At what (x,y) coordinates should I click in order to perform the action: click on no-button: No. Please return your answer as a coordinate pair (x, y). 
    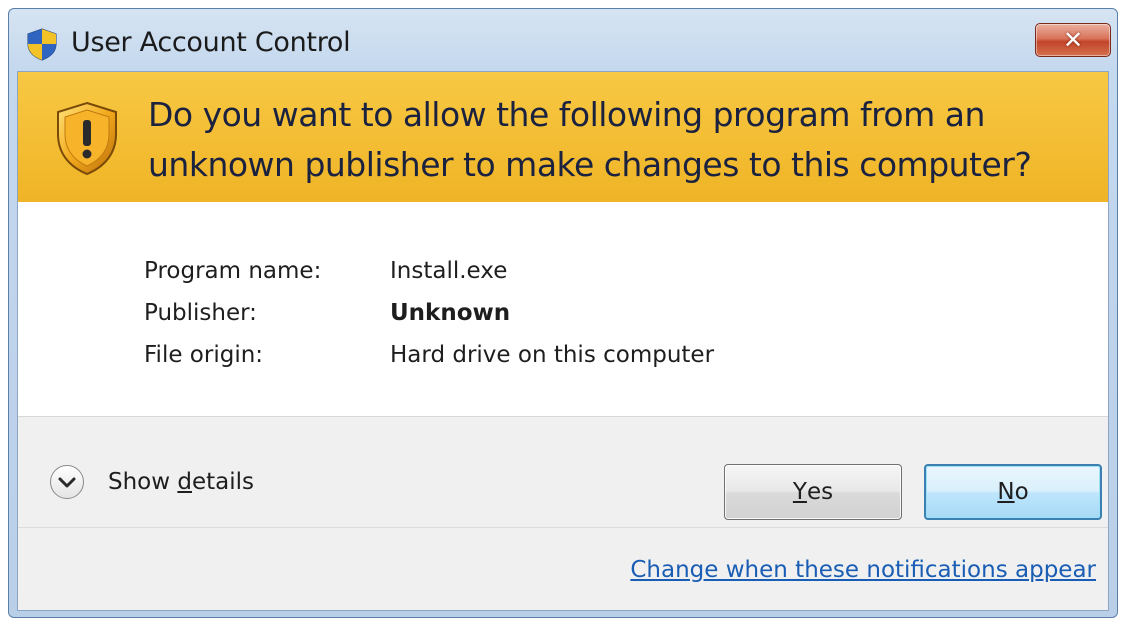
    Looking at the image, I should click on (1013, 492).